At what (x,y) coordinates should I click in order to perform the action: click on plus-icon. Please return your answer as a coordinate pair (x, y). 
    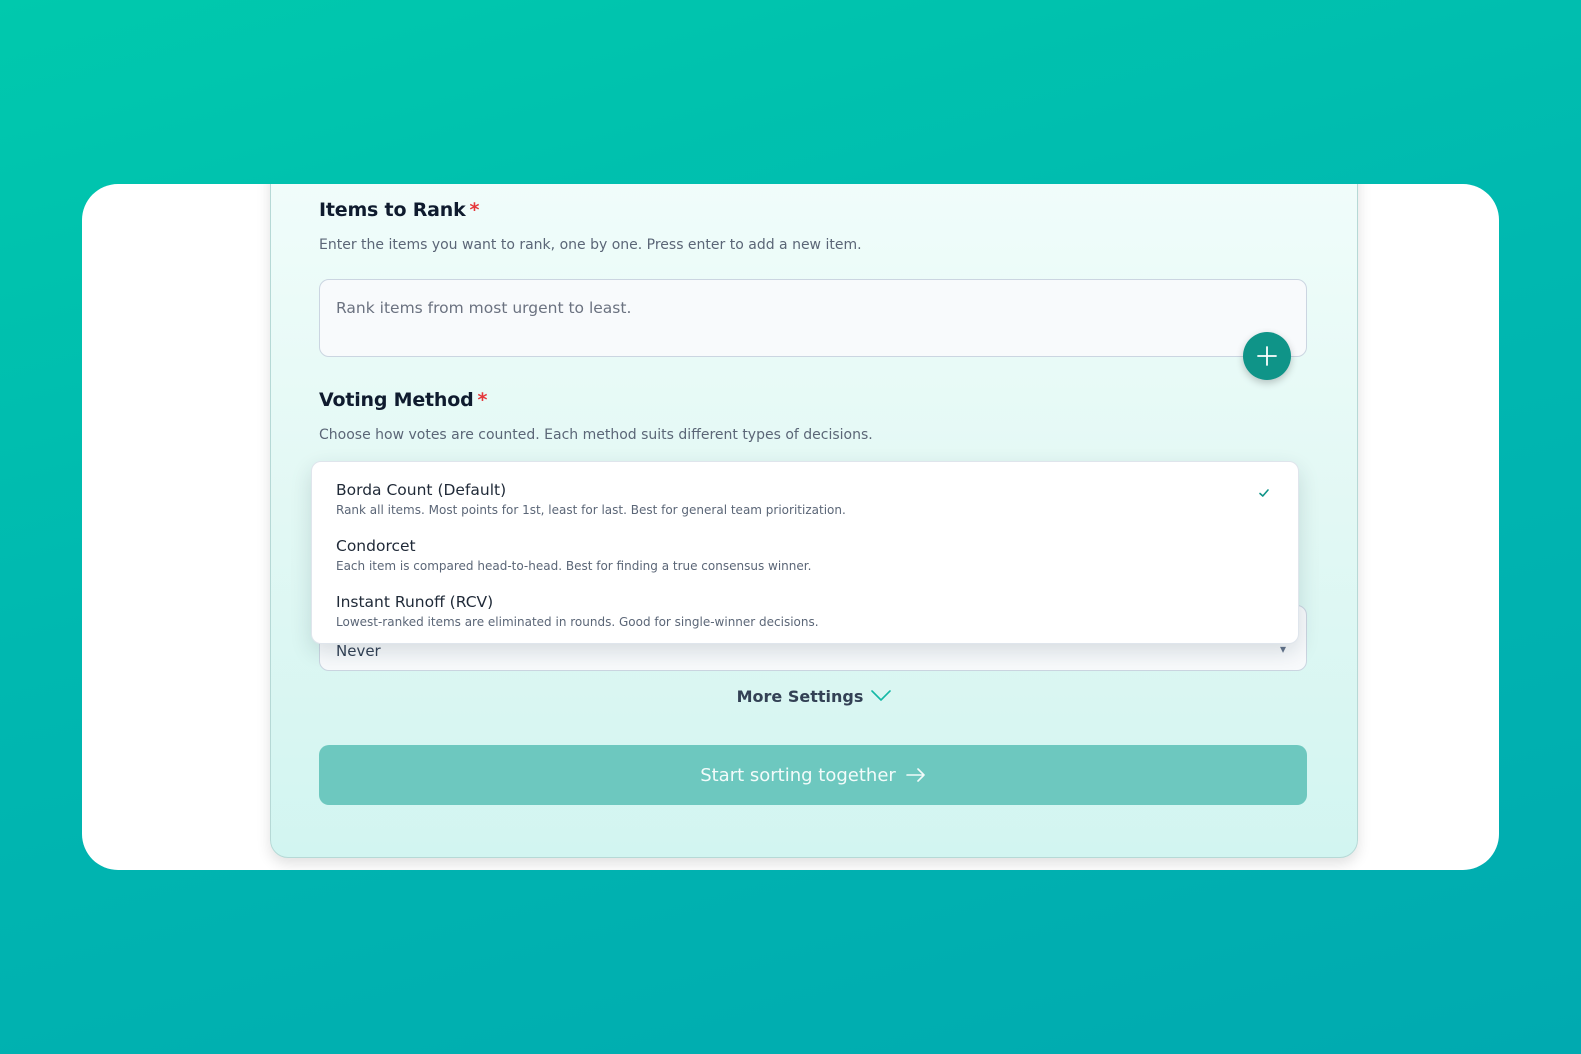
    Looking at the image, I should click on (1267, 356).